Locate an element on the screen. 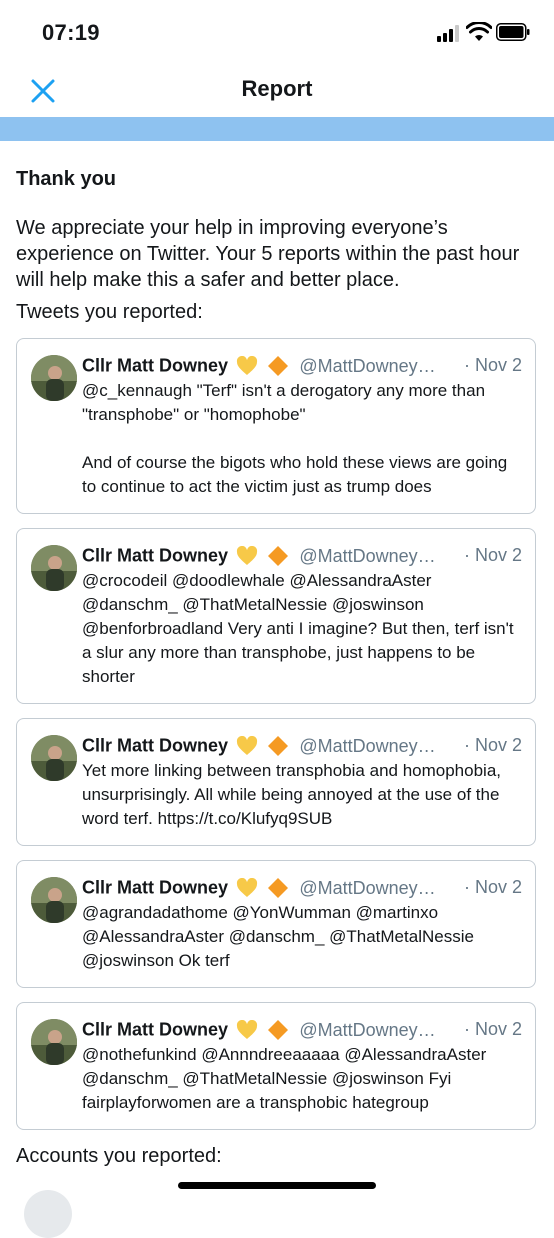 This screenshot has width=554, height=1238. nav-bar: Report is located at coordinates (277, 91).